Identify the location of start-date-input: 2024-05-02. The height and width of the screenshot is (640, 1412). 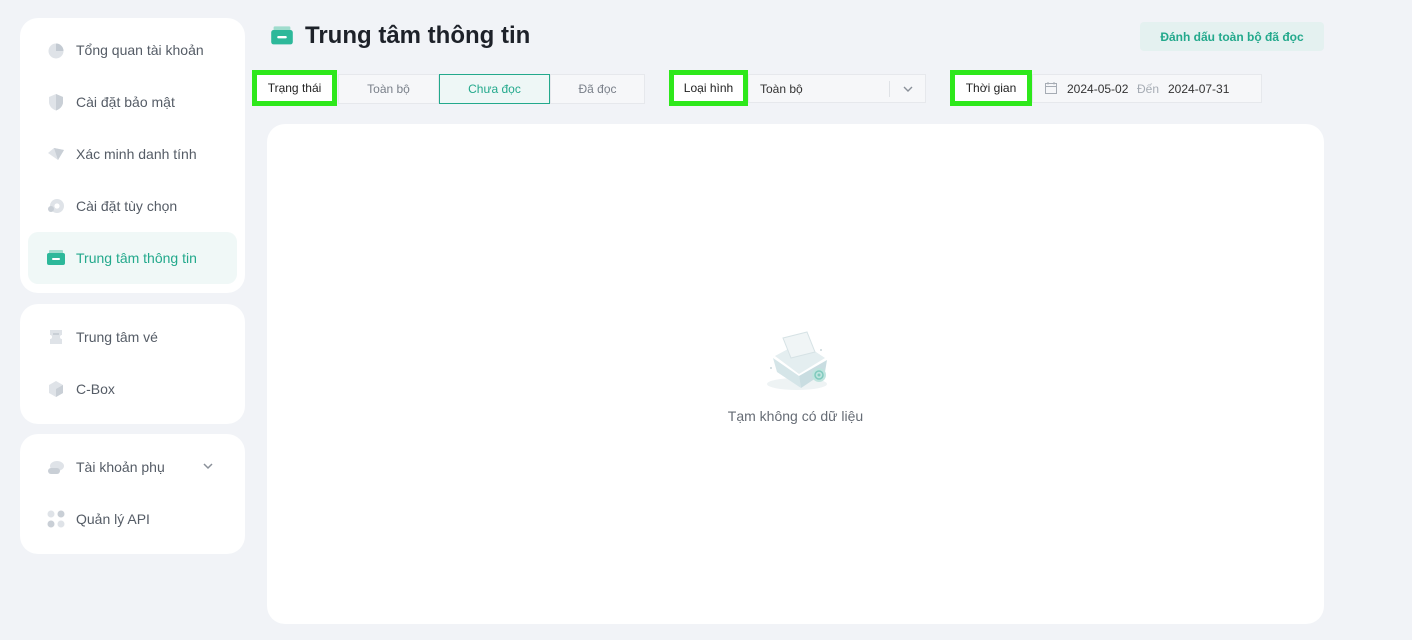
(1097, 89).